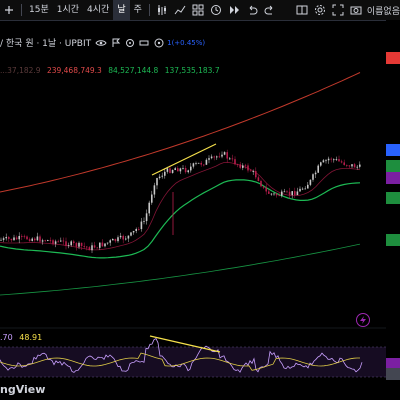 This screenshot has width=400, height=400. Describe the element at coordinates (270, 10) in the screenshot. I see `redo-icon` at that location.